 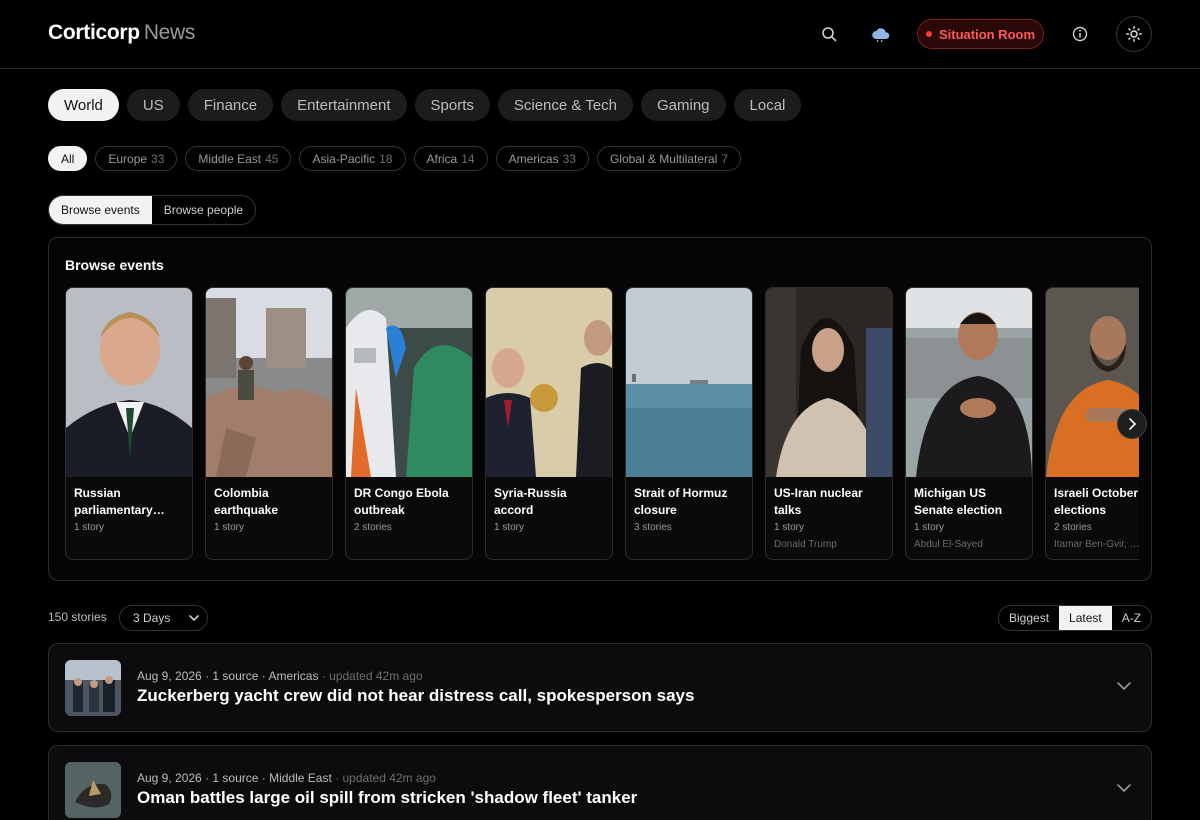 What do you see at coordinates (1085, 618) in the screenshot?
I see `sort-latest-button: Latest` at bounding box center [1085, 618].